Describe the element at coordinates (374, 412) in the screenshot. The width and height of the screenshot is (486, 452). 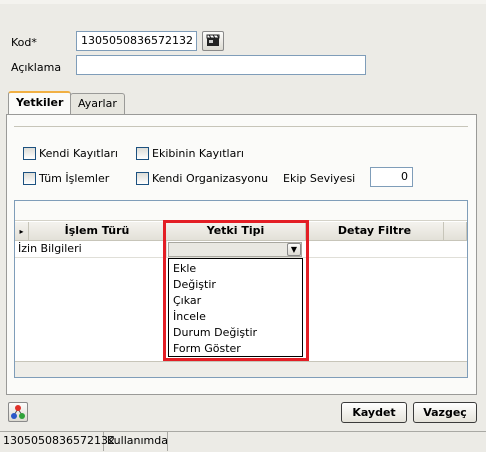
I see `save-button: Kaydet` at that location.